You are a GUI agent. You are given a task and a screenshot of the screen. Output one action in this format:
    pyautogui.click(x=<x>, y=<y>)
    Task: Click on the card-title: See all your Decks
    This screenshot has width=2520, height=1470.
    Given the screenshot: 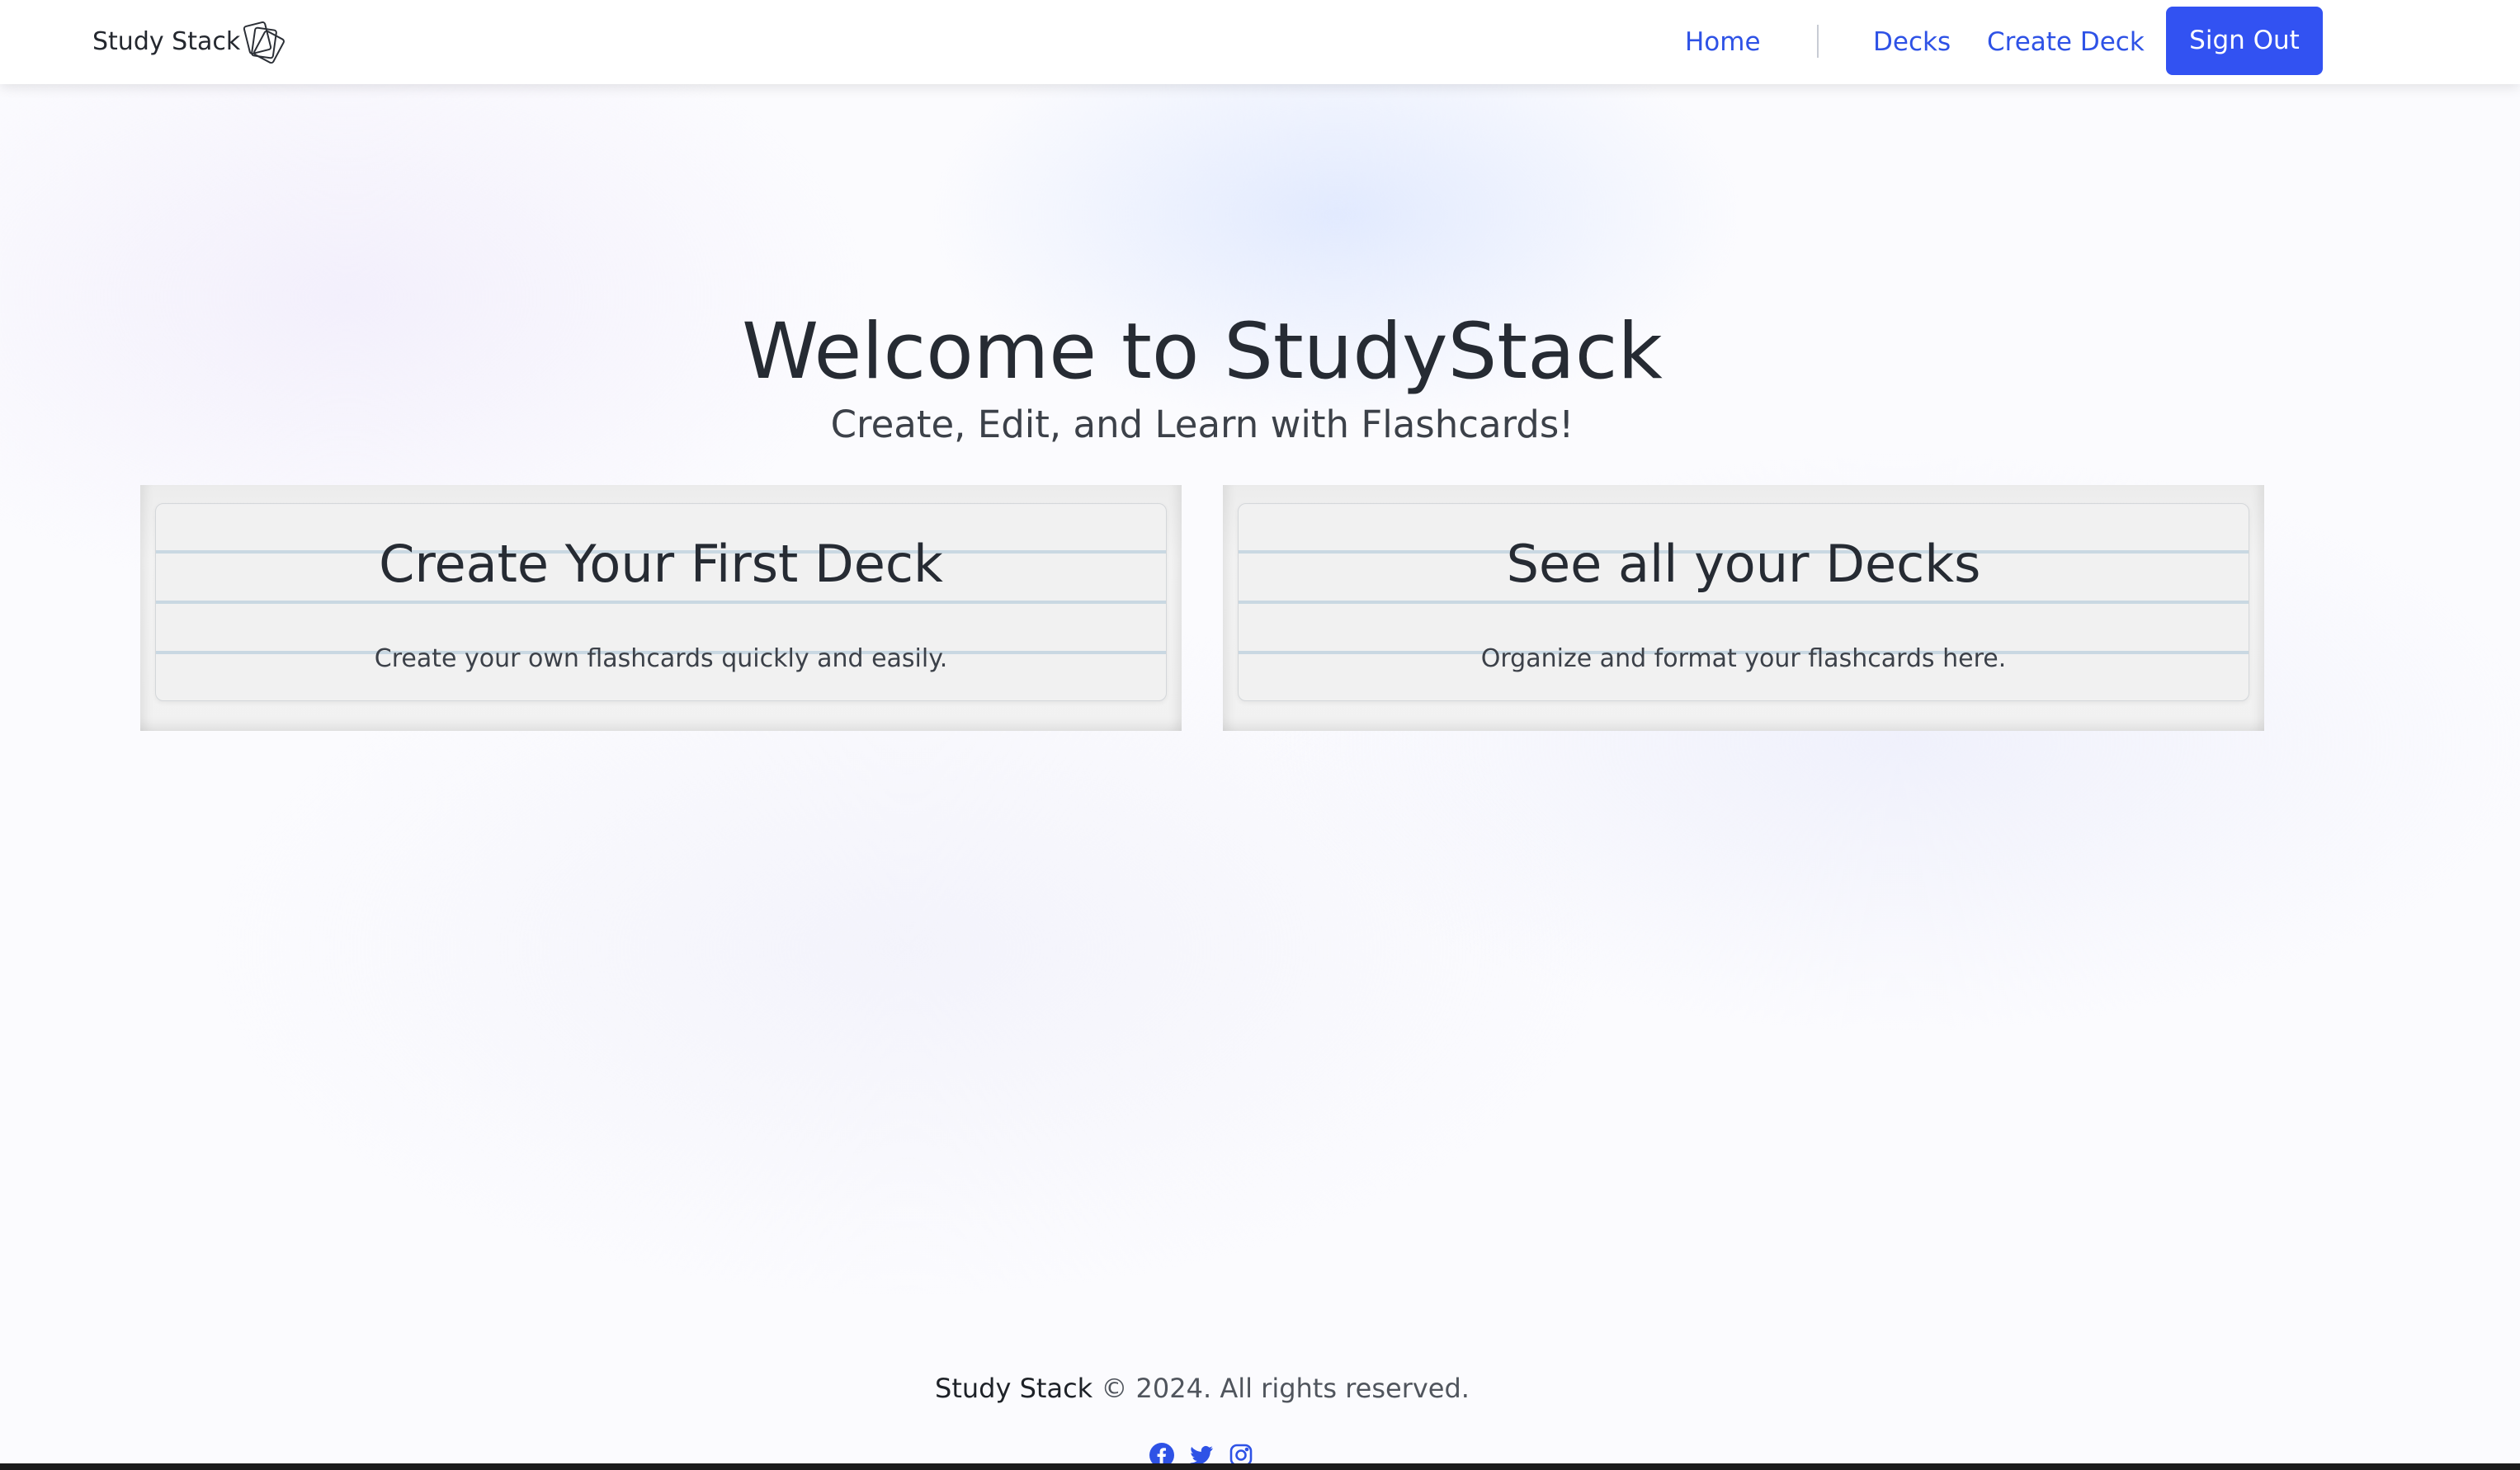 What is the action you would take?
    pyautogui.click(x=1743, y=564)
    